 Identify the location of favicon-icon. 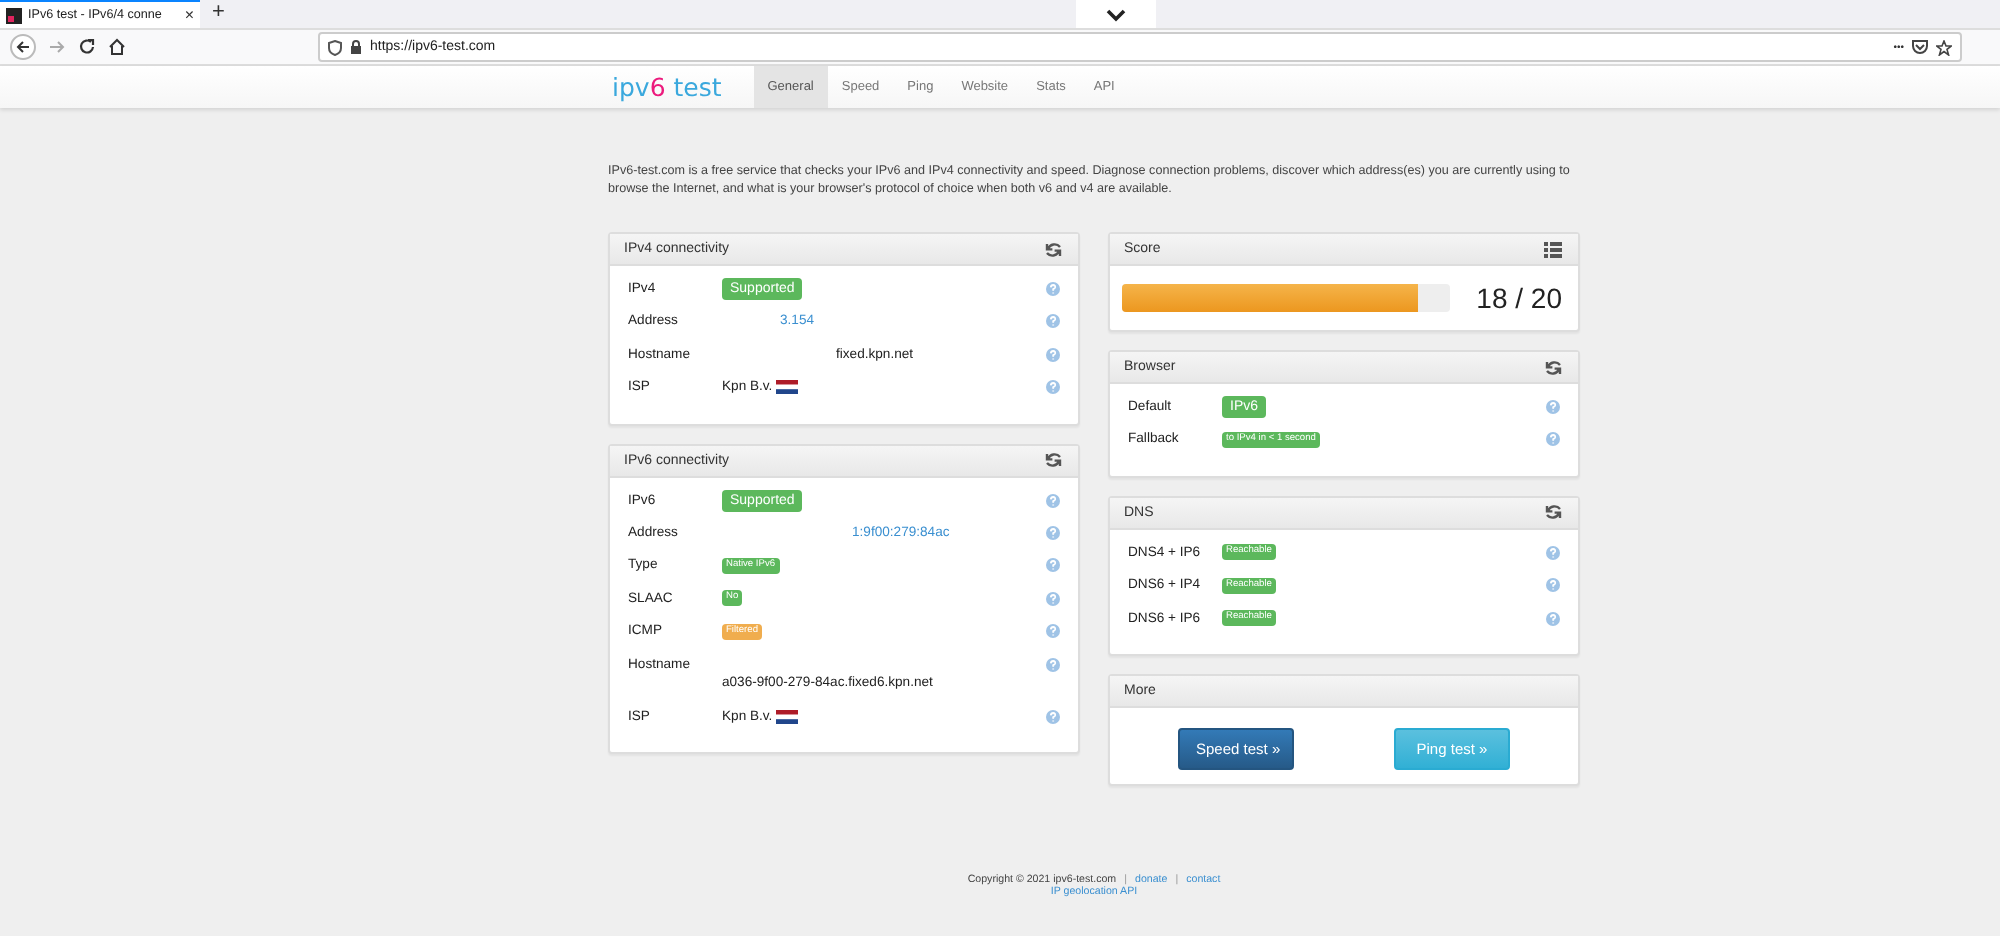
(14, 15).